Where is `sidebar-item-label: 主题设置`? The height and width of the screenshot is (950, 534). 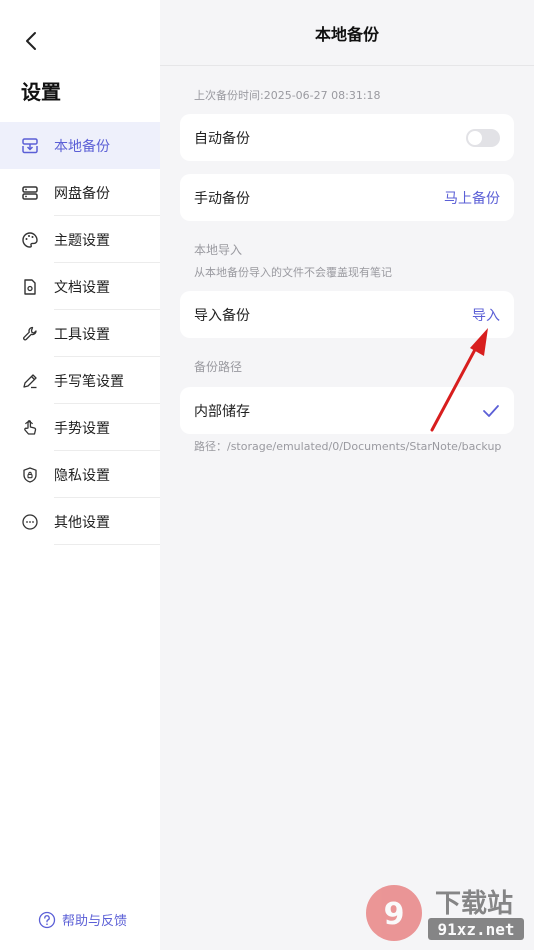 sidebar-item-label: 主题设置 is located at coordinates (82, 240).